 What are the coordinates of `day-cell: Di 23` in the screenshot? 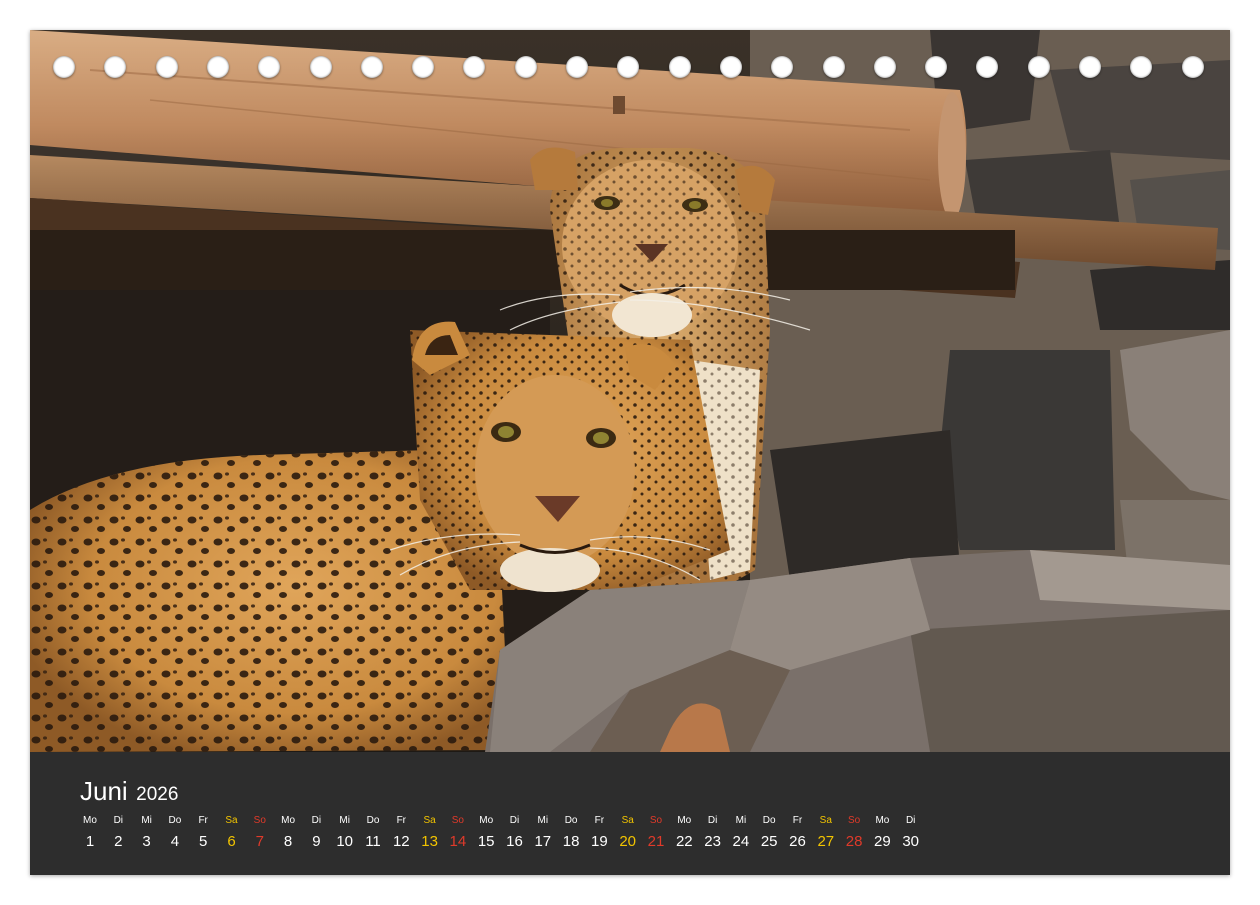 It's located at (713, 832).